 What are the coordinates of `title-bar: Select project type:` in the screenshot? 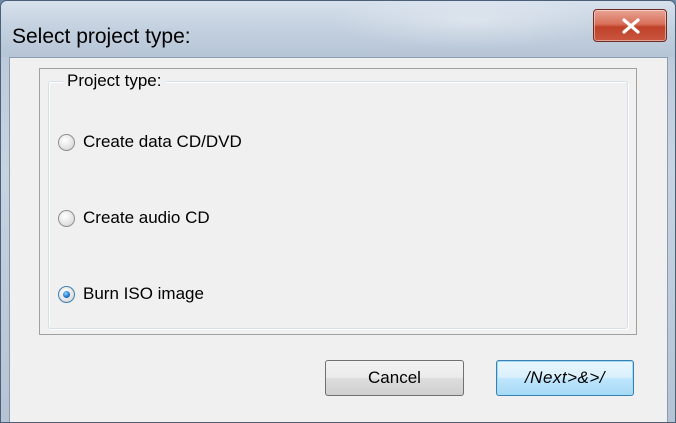 It's located at (338, 29).